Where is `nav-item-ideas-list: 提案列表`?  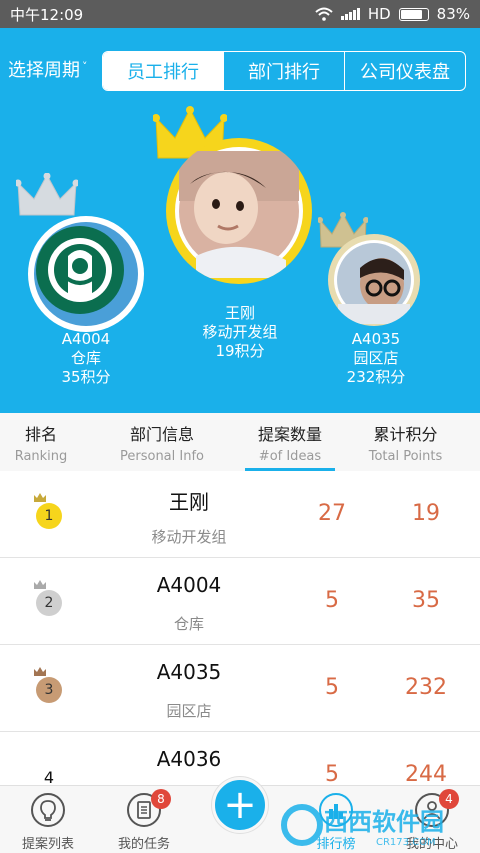
nav-item-ideas-list: 提案列表 is located at coordinates (48, 819).